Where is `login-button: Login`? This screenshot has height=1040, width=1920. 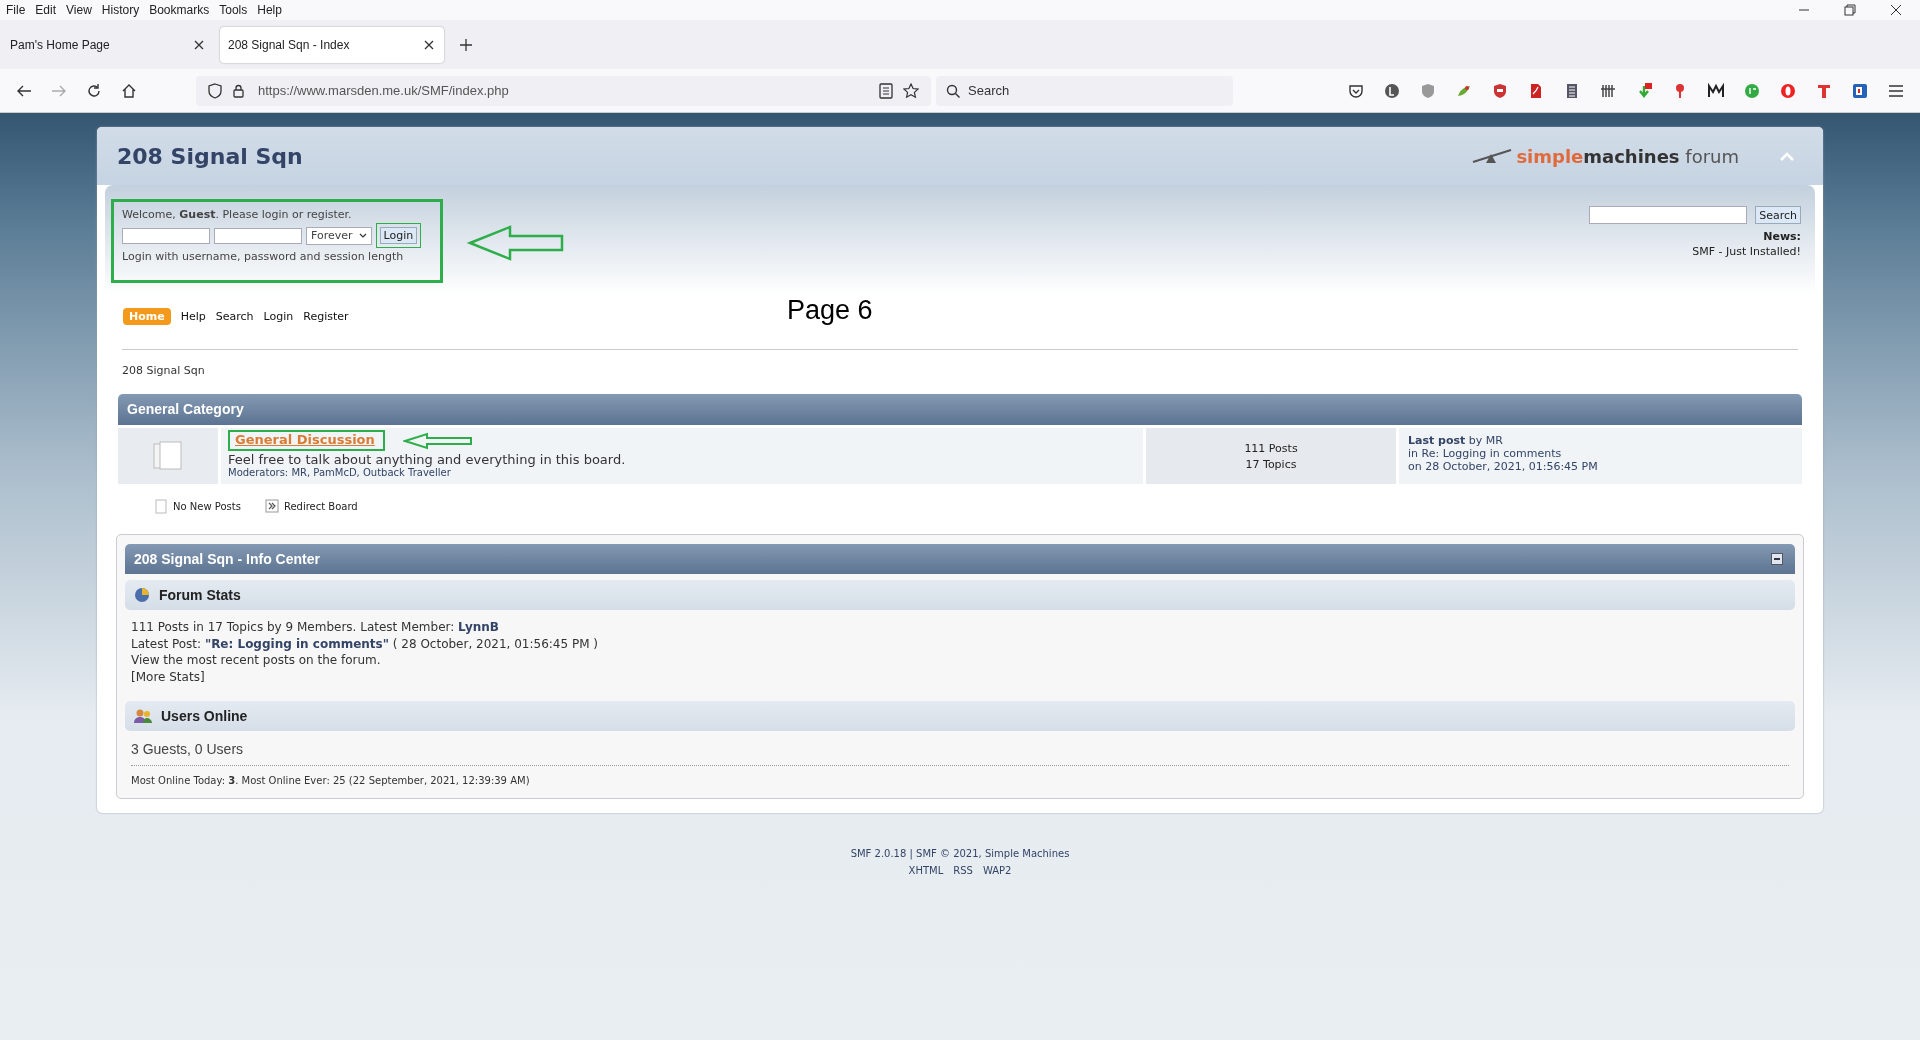 login-button: Login is located at coordinates (398, 235).